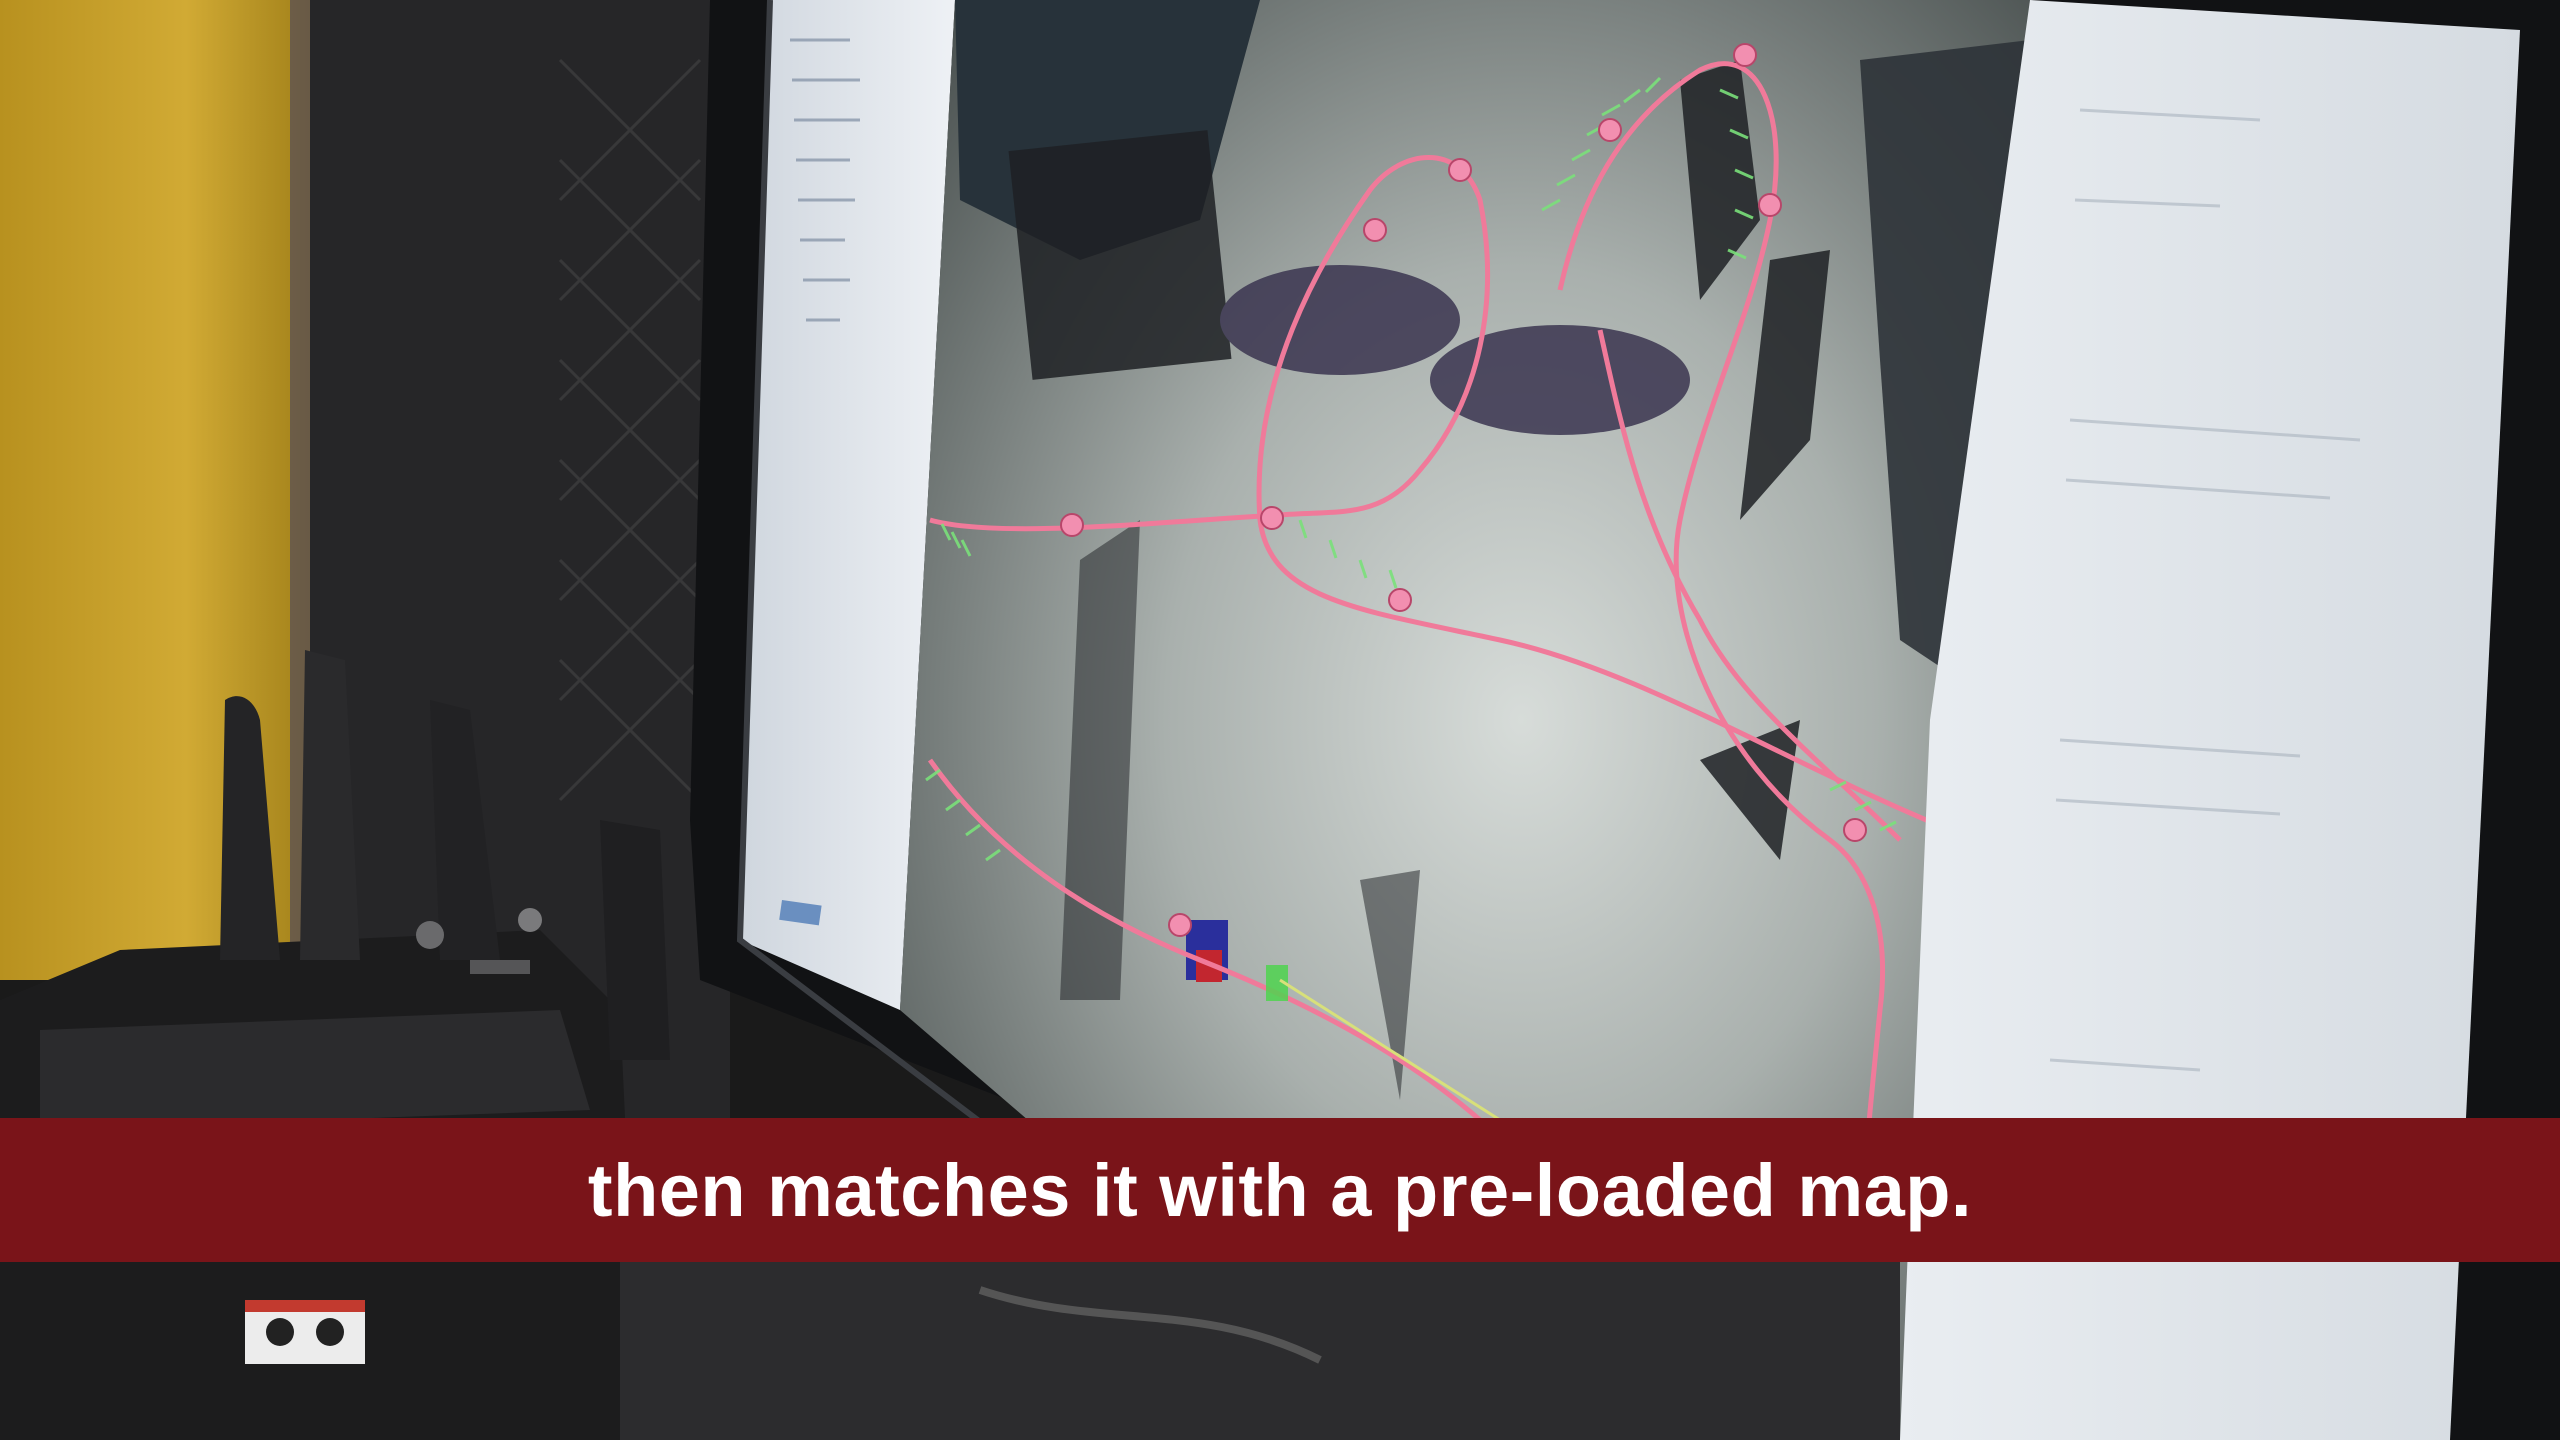 This screenshot has height=1440, width=2560. I want to click on desk-area, so click(1260, 1351).